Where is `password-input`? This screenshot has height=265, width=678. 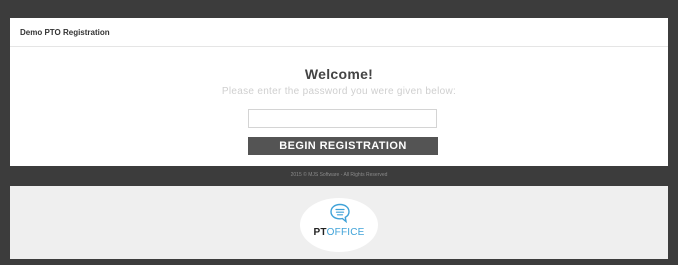
password-input is located at coordinates (342, 118).